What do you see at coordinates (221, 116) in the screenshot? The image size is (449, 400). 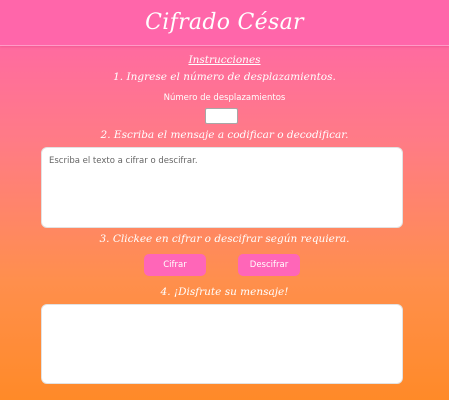 I see `shift-count-input` at bounding box center [221, 116].